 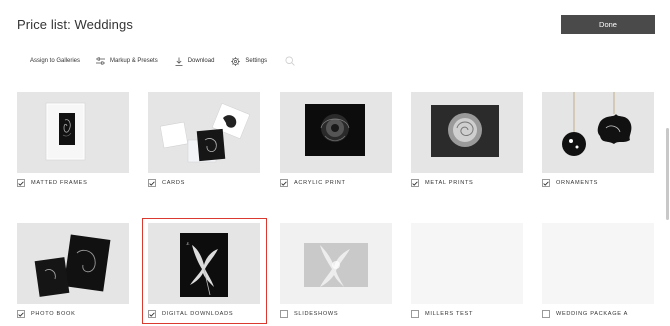 What do you see at coordinates (204, 263) in the screenshot?
I see `digital-downloads-thumbnail: ⚓` at bounding box center [204, 263].